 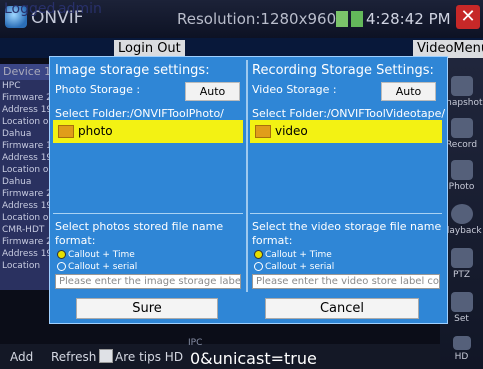 What do you see at coordinates (346, 131) in the screenshot?
I see `video-folder-item: video` at bounding box center [346, 131].